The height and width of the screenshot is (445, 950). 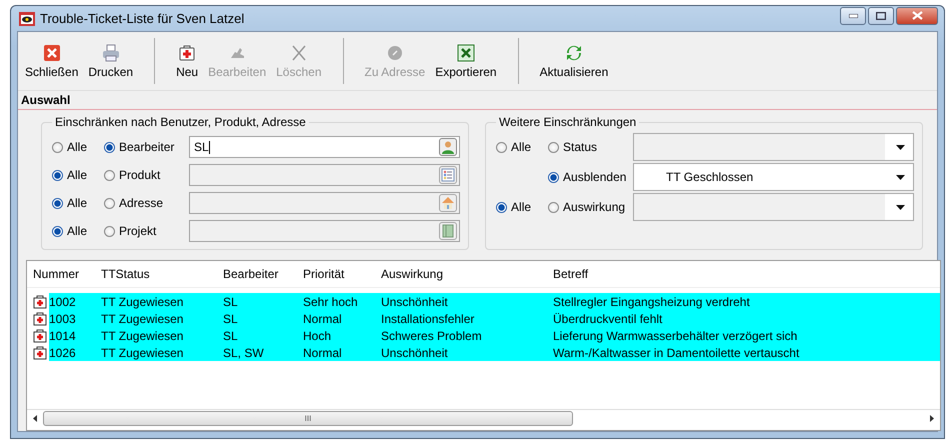 I want to click on group-title: Weitere Einschränkungen, so click(x=568, y=122).